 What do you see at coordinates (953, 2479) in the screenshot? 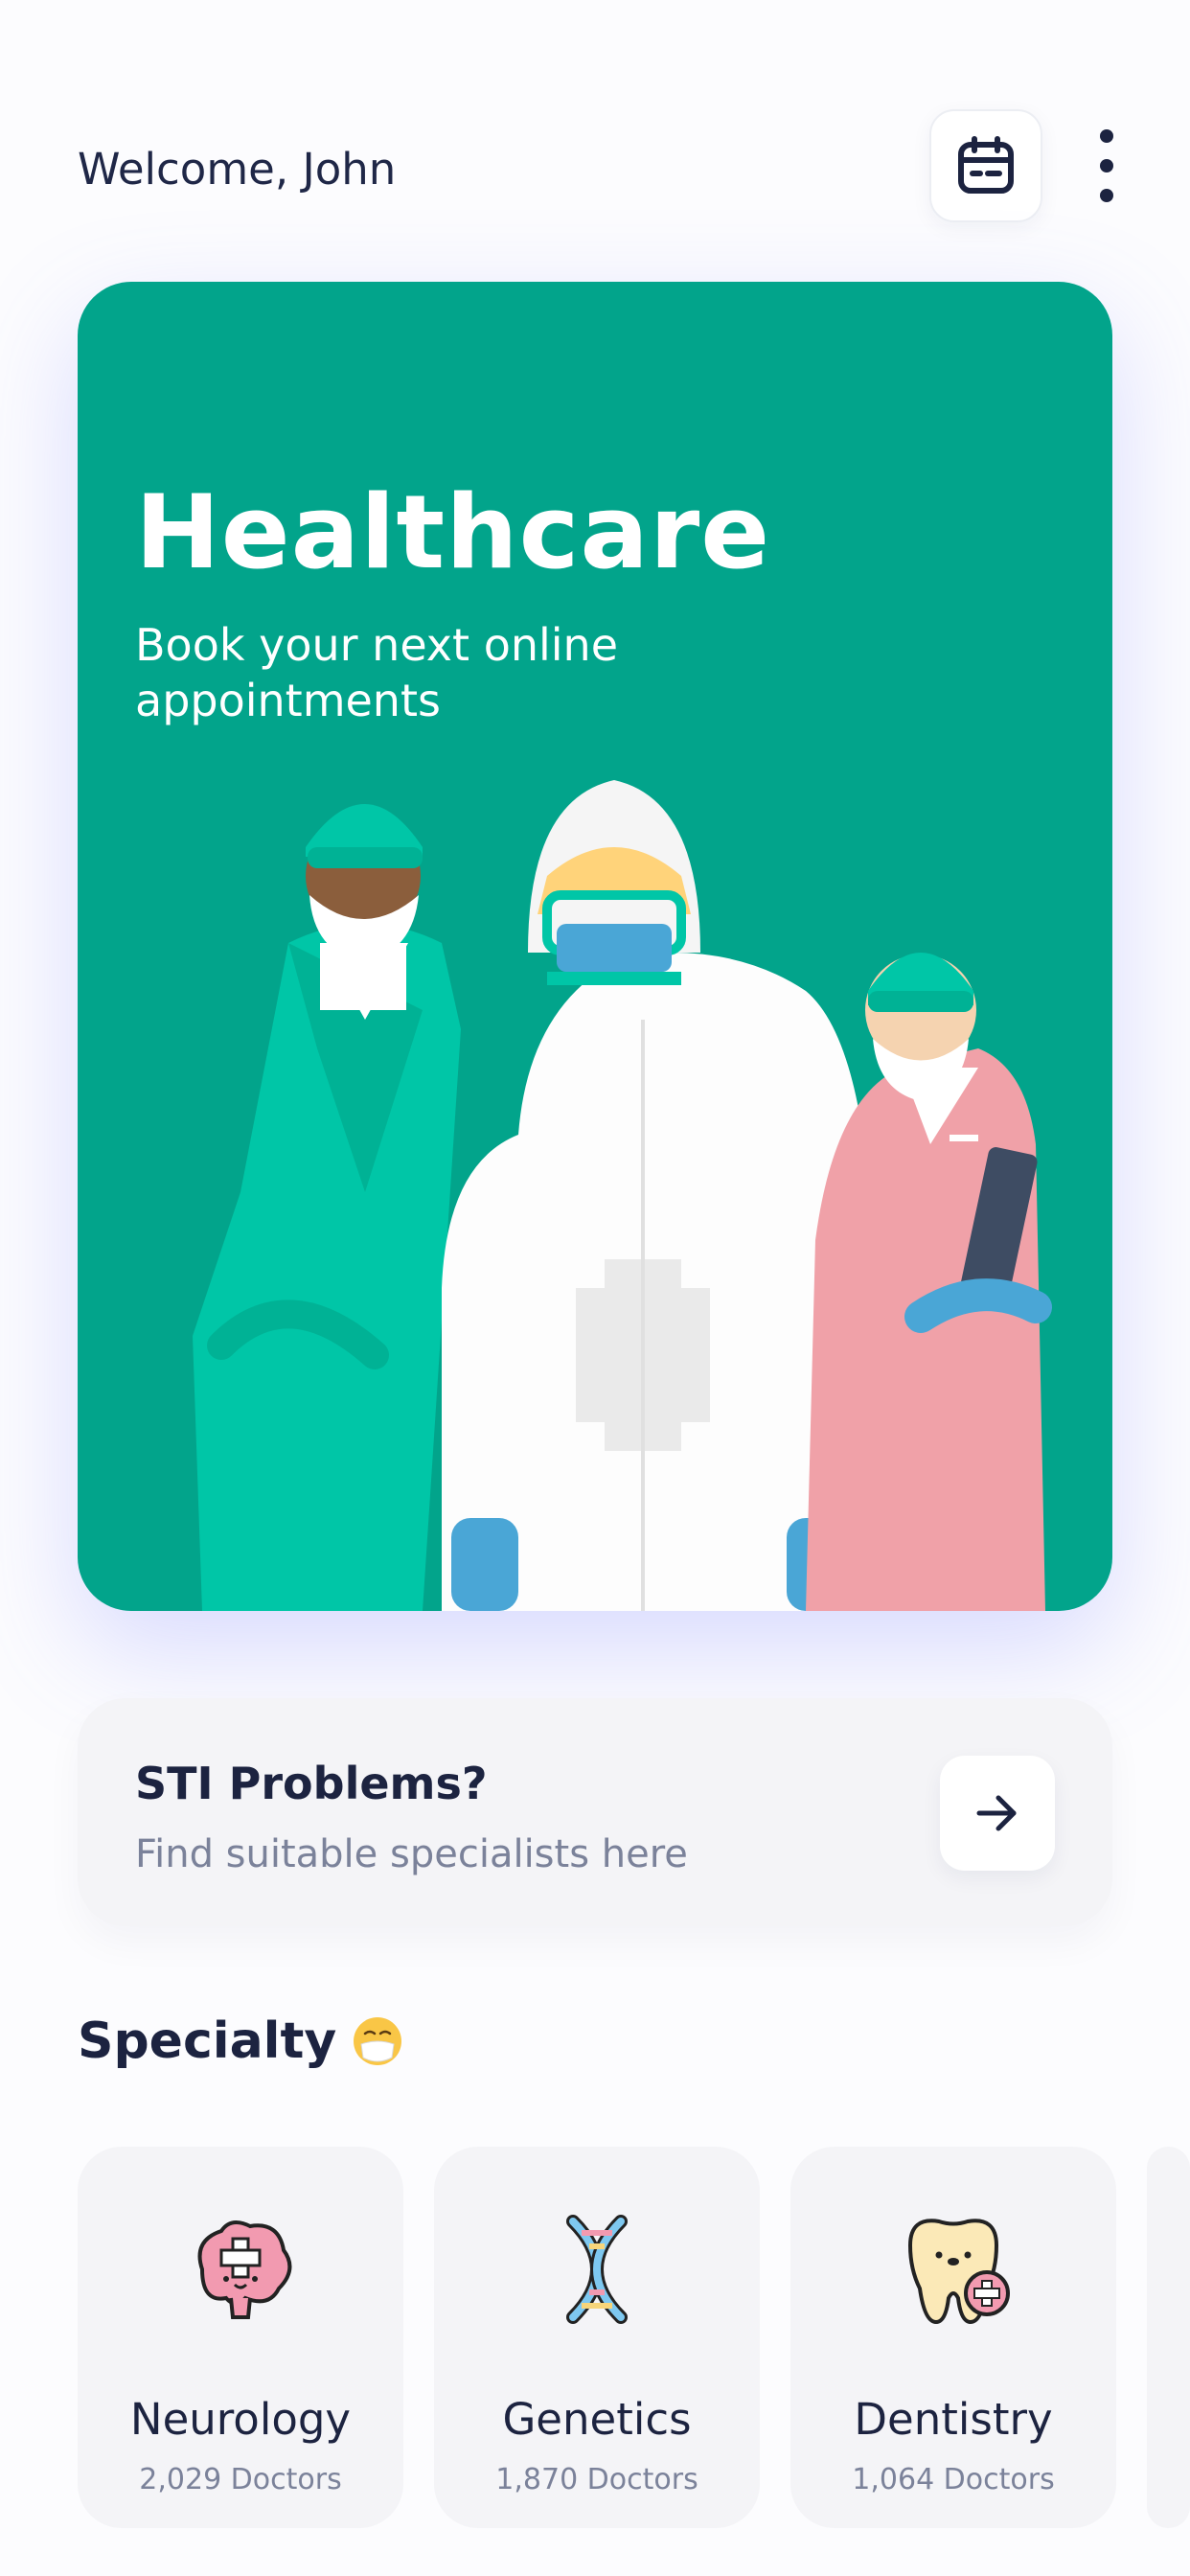
I see `specialty-doctor-count: 1,064 Doctors` at bounding box center [953, 2479].